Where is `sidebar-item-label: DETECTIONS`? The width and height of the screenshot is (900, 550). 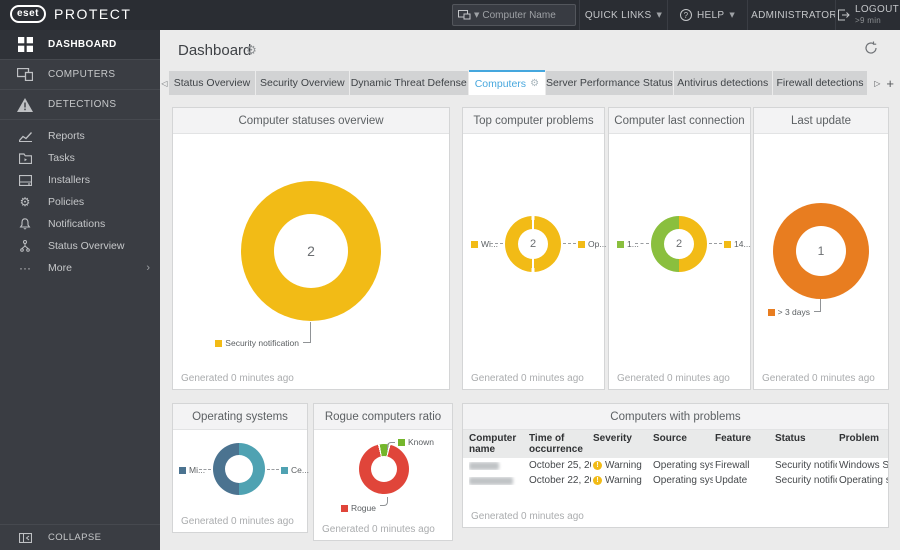
sidebar-item-label: DETECTIONS is located at coordinates (82, 104).